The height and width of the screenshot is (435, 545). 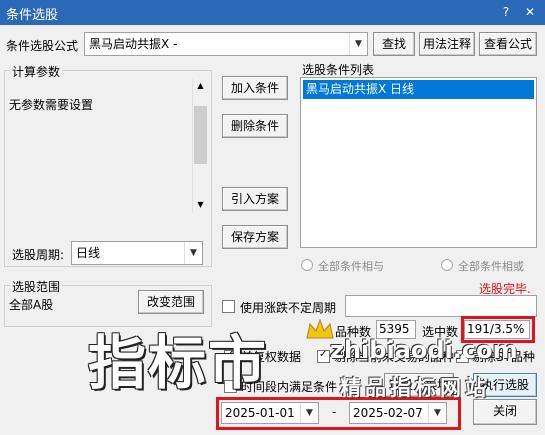 I want to click on watermark-text: 指标市, so click(x=178, y=363).